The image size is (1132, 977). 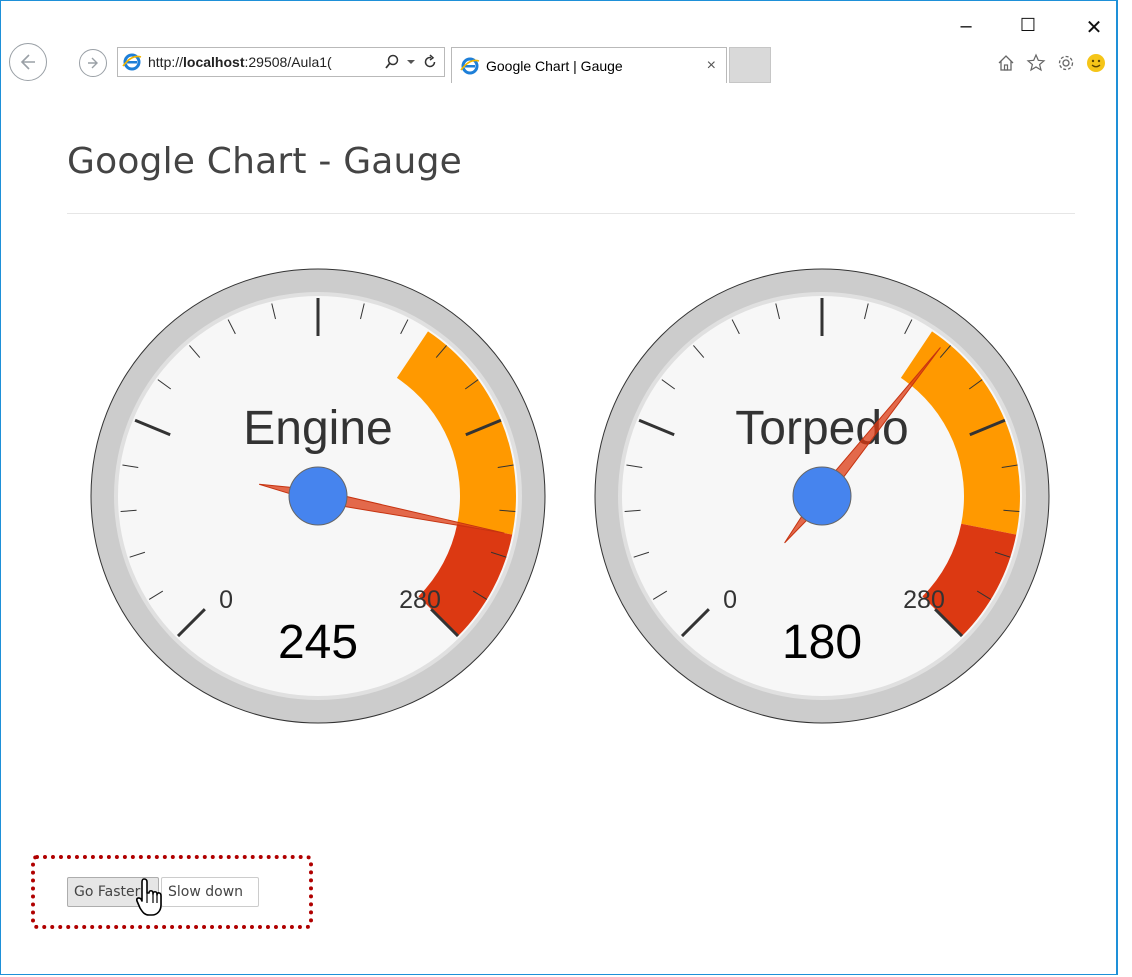 What do you see at coordinates (1096, 63) in the screenshot?
I see `smiley-feedback-icon` at bounding box center [1096, 63].